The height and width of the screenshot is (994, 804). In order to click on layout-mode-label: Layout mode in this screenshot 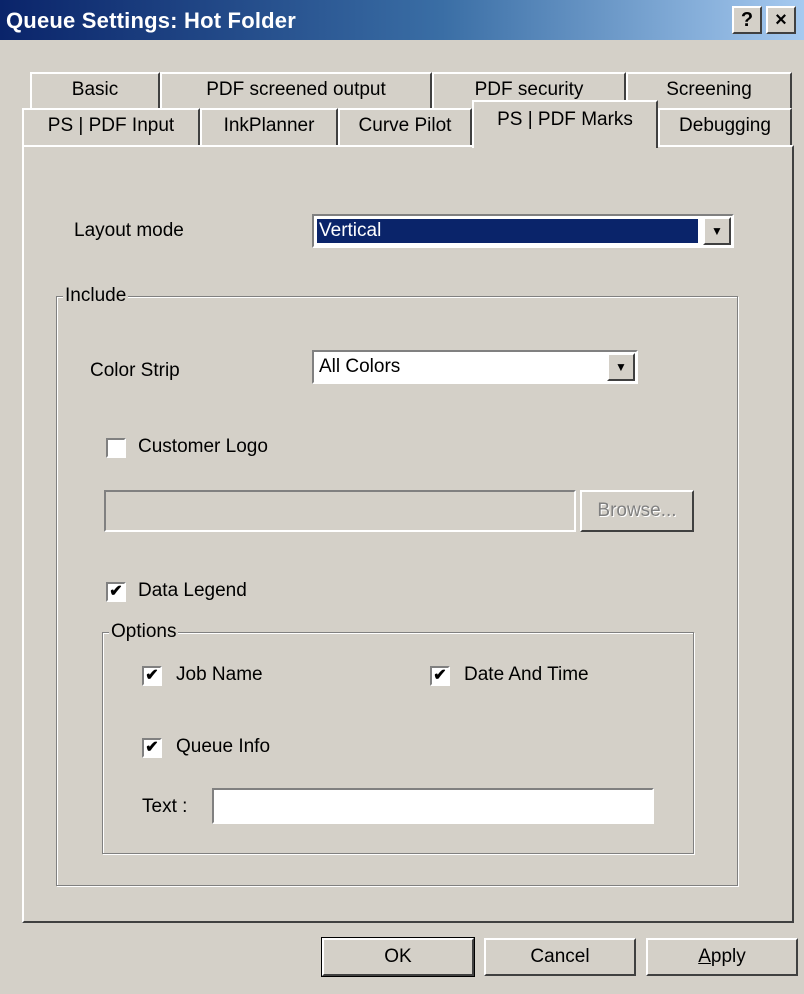, I will do `click(129, 230)`.